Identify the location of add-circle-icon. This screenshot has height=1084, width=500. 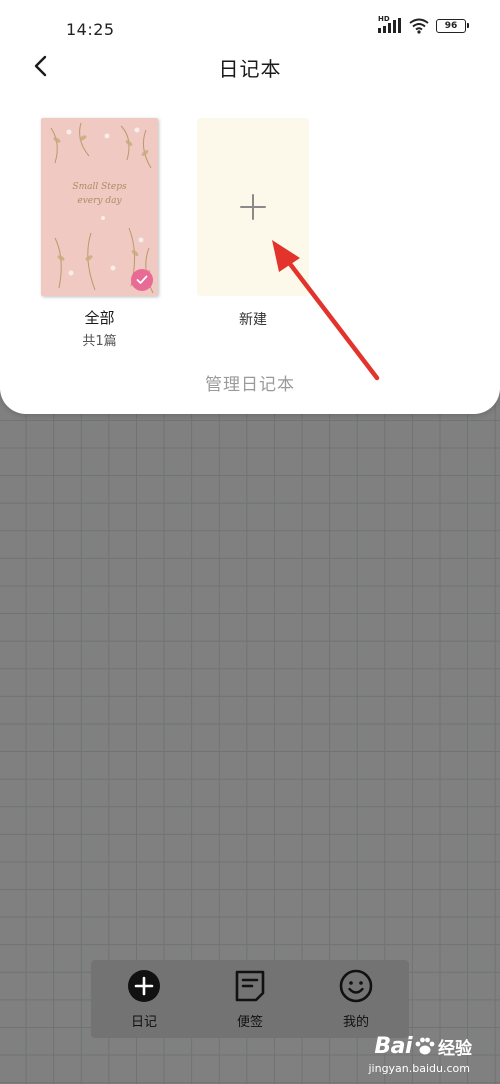
(144, 986).